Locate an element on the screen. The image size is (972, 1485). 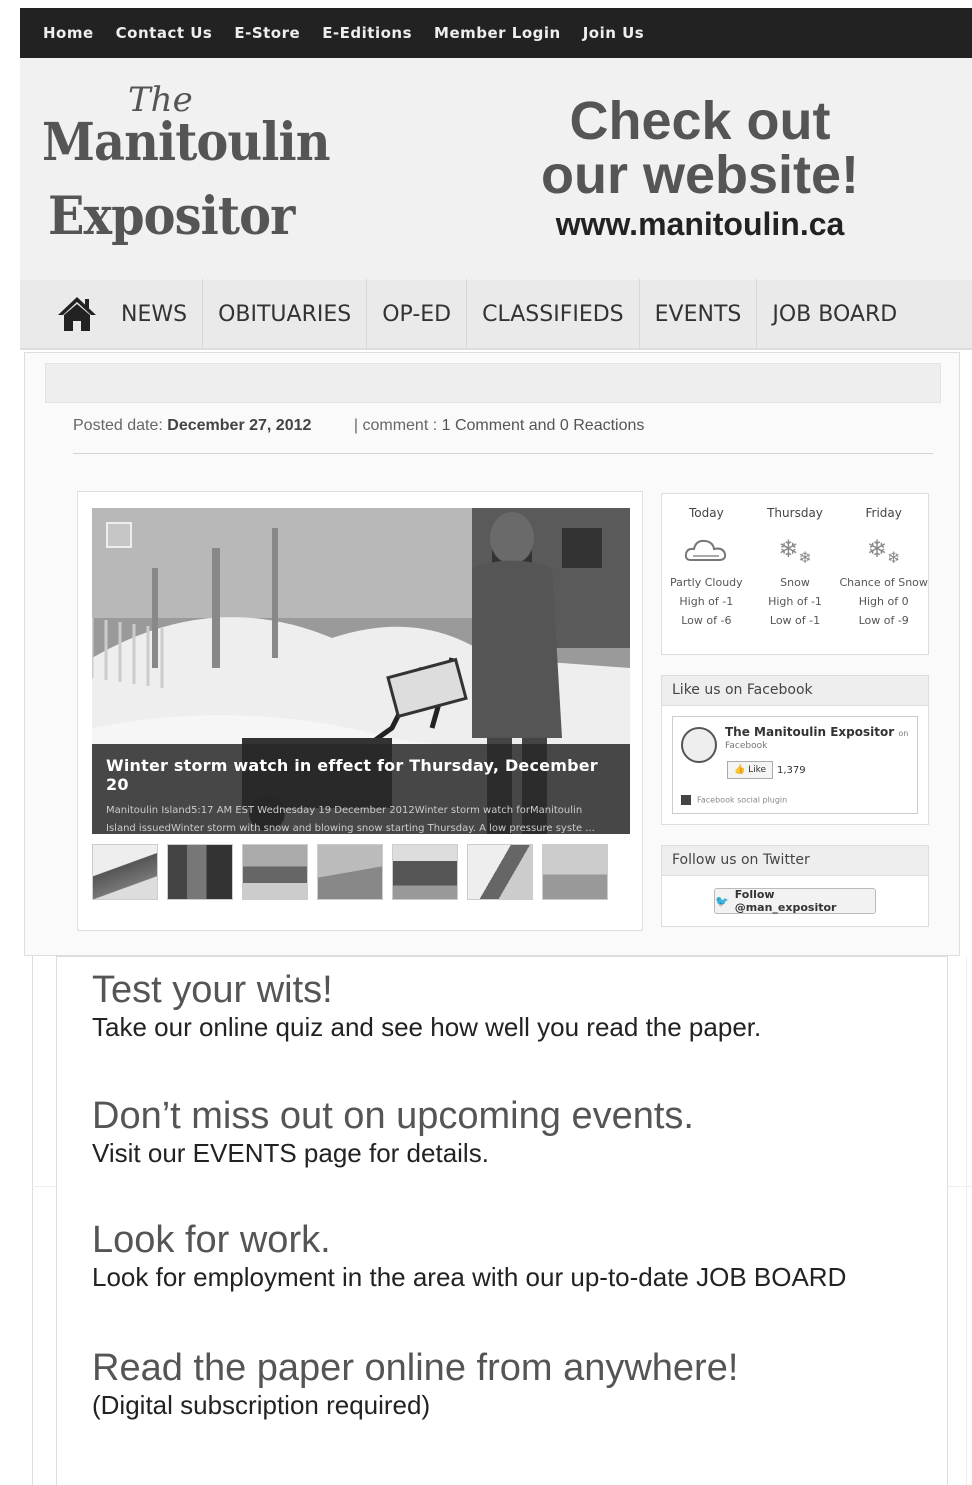
nav-job-board: JOB BOARD is located at coordinates (834, 314).